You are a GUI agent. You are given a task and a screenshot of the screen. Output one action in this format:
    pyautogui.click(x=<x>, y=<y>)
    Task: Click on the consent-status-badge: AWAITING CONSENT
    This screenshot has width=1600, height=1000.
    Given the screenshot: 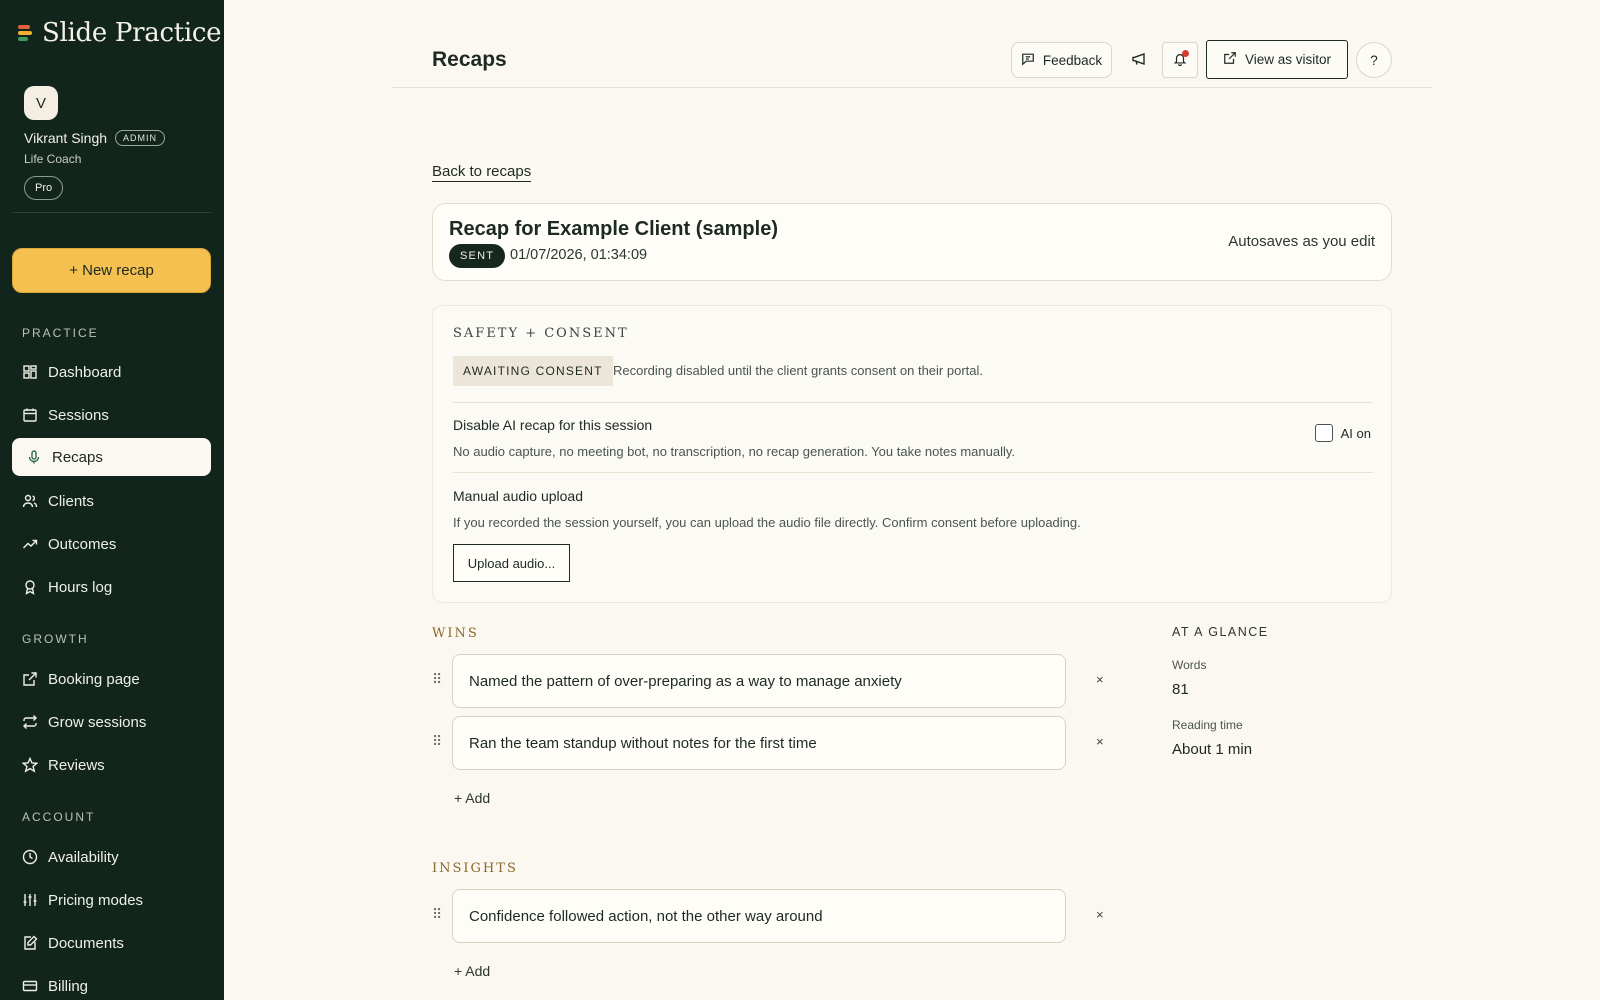 What is the action you would take?
    pyautogui.click(x=533, y=371)
    